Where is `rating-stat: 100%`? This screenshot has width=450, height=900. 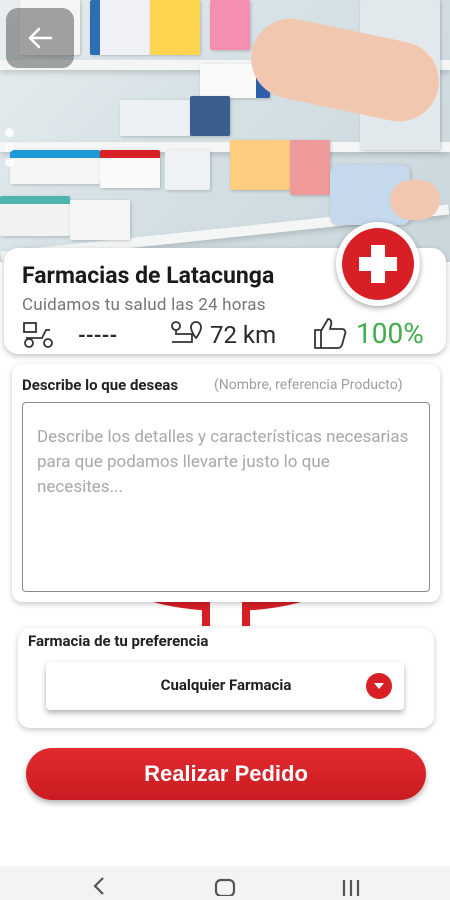
rating-stat: 100% is located at coordinates (368, 333).